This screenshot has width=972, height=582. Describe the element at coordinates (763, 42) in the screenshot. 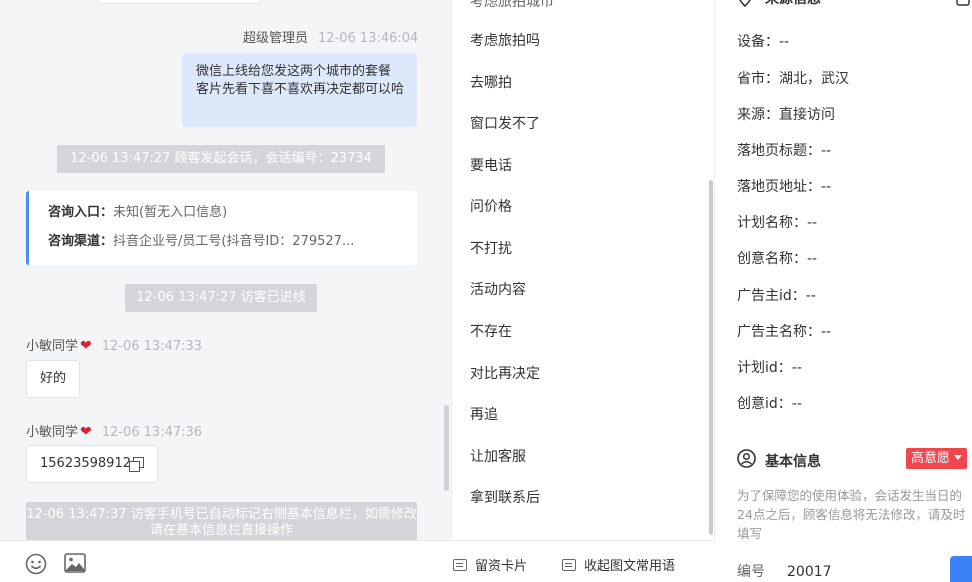

I see `source-field-device: 设备：--` at that location.